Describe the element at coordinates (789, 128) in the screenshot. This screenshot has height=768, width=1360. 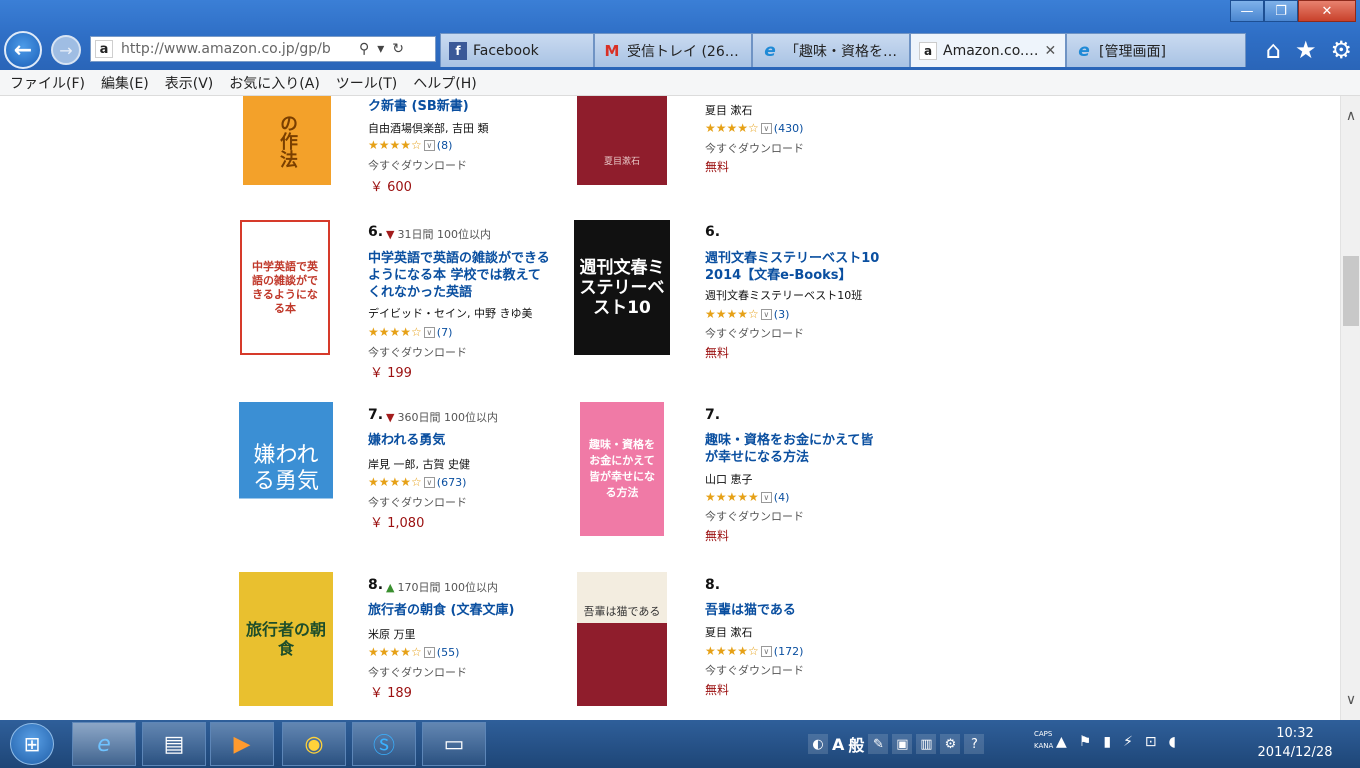
I see `review-count: (430)` at that location.